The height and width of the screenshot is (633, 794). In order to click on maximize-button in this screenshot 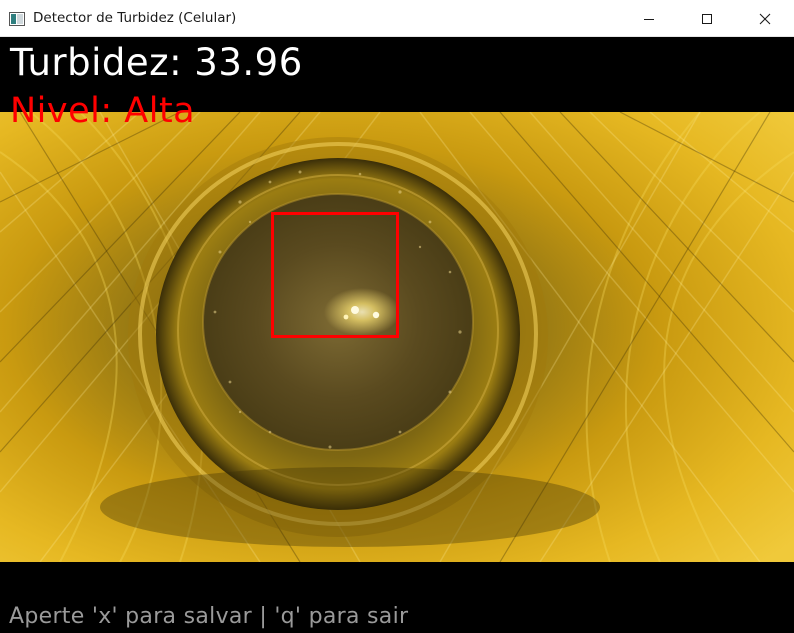, I will do `click(707, 18)`.